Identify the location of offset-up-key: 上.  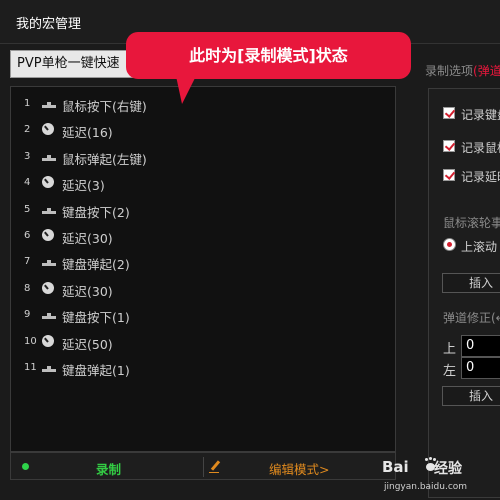
(450, 349).